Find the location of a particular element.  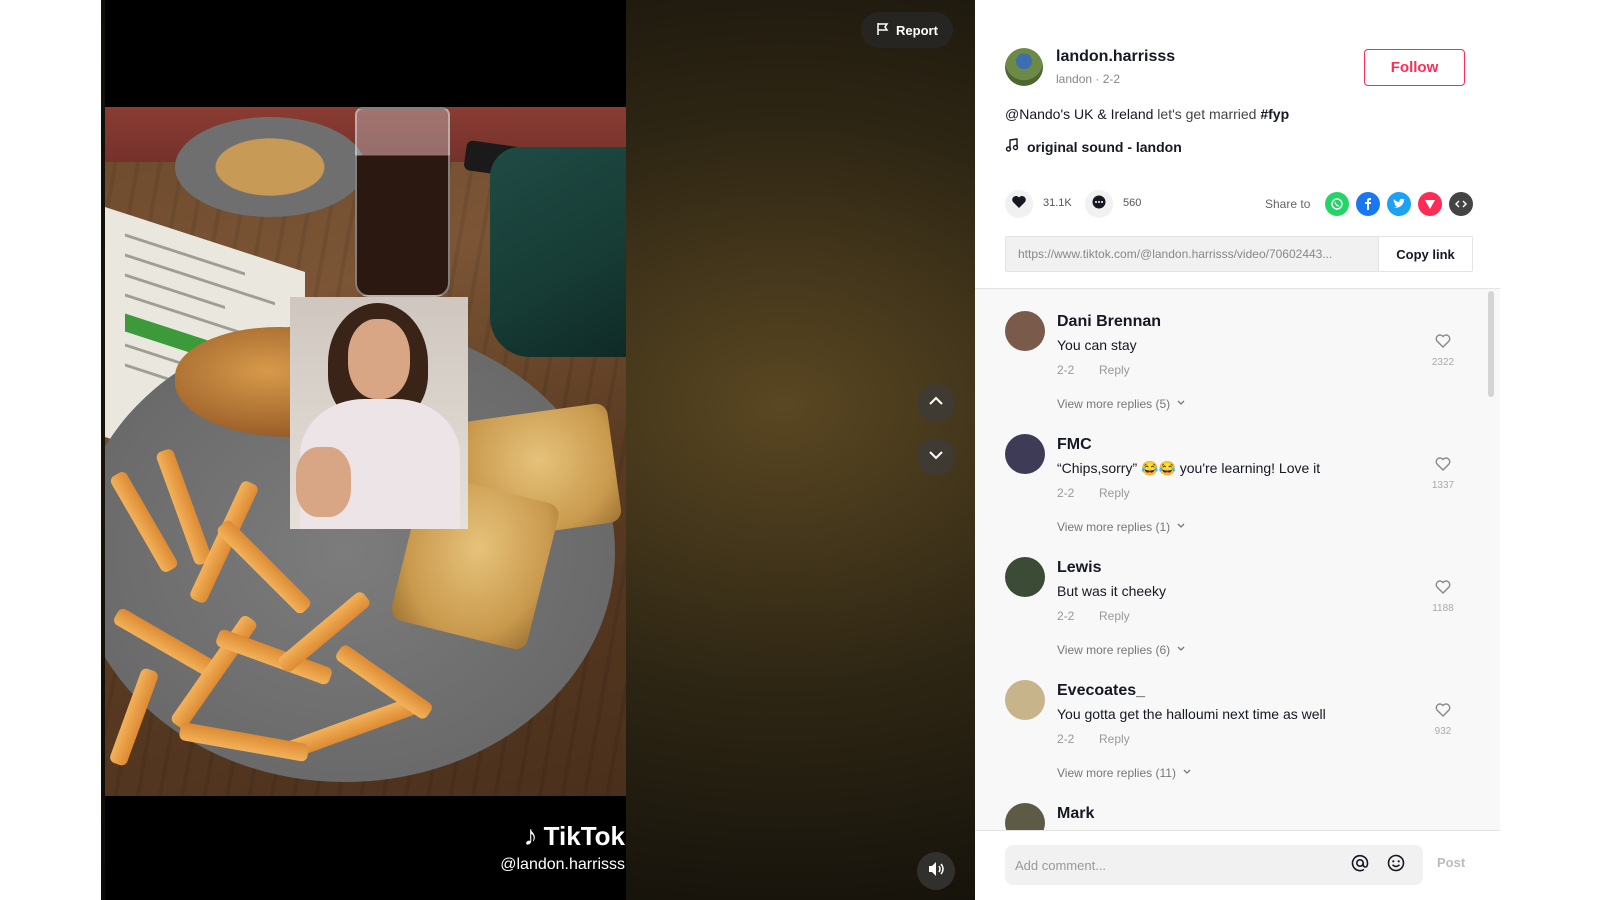

comment-author: Evecoates_ is located at coordinates (1101, 691).